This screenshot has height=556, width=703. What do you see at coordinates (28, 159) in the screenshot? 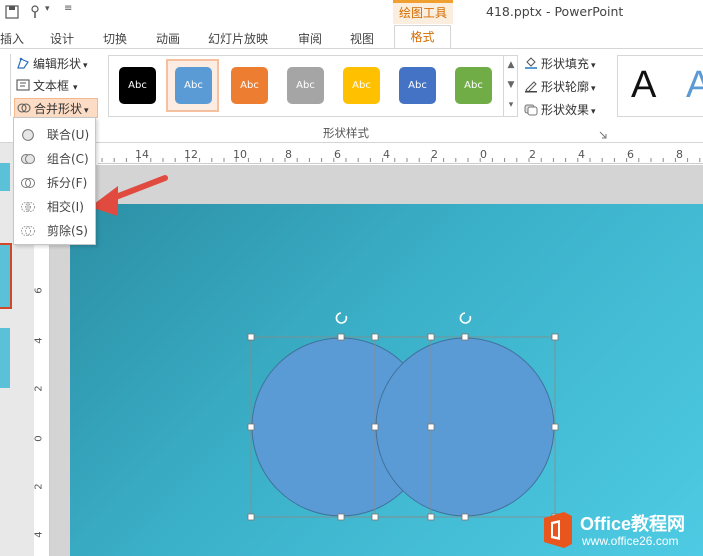
I see `combine-icon` at bounding box center [28, 159].